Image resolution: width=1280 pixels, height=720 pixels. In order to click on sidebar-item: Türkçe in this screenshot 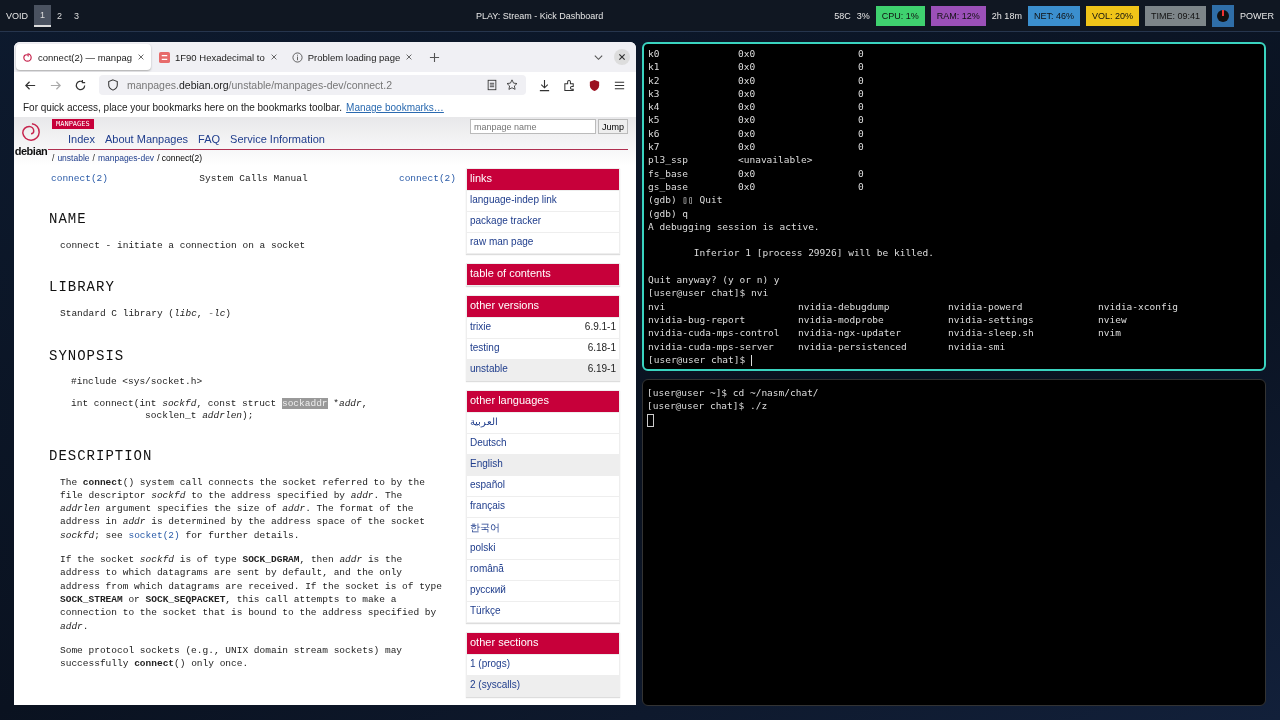, I will do `click(543, 611)`.